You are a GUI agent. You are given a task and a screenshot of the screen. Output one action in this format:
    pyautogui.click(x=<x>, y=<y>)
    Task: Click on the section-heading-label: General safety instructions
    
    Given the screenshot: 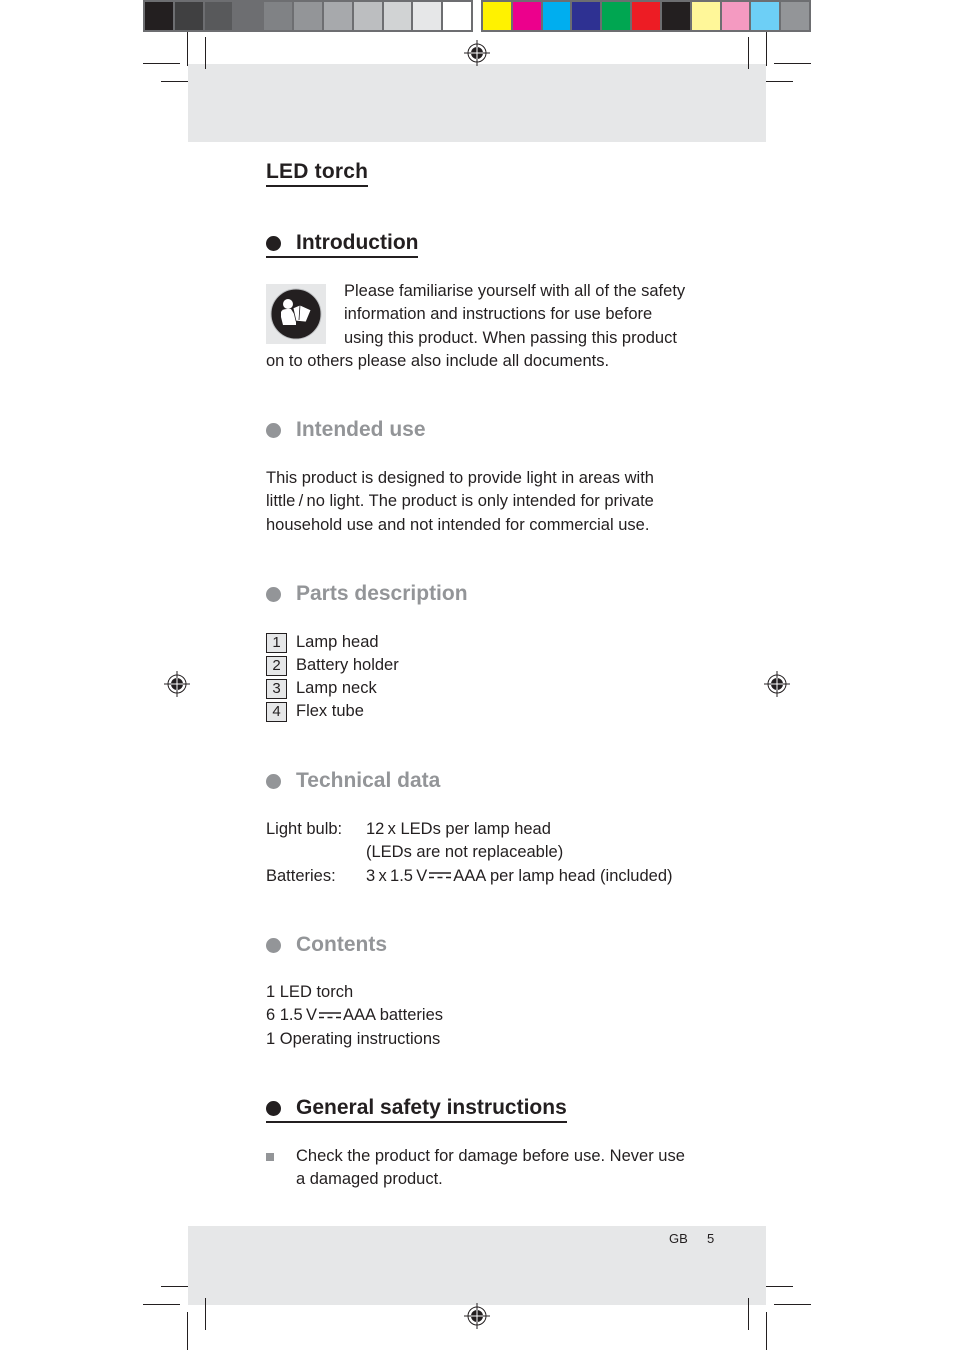 What is the action you would take?
    pyautogui.click(x=431, y=1107)
    